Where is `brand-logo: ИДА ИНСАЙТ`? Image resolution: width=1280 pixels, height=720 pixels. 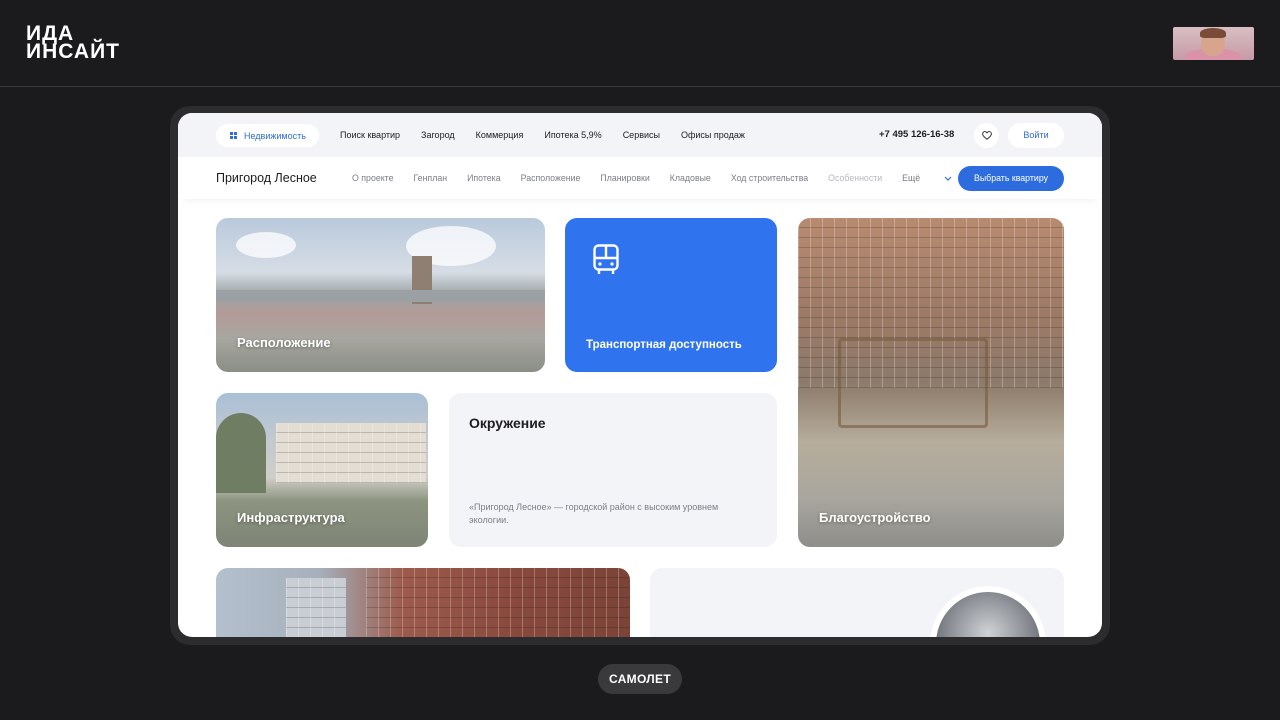 brand-logo: ИДА ИНСАЙТ is located at coordinates (73, 43).